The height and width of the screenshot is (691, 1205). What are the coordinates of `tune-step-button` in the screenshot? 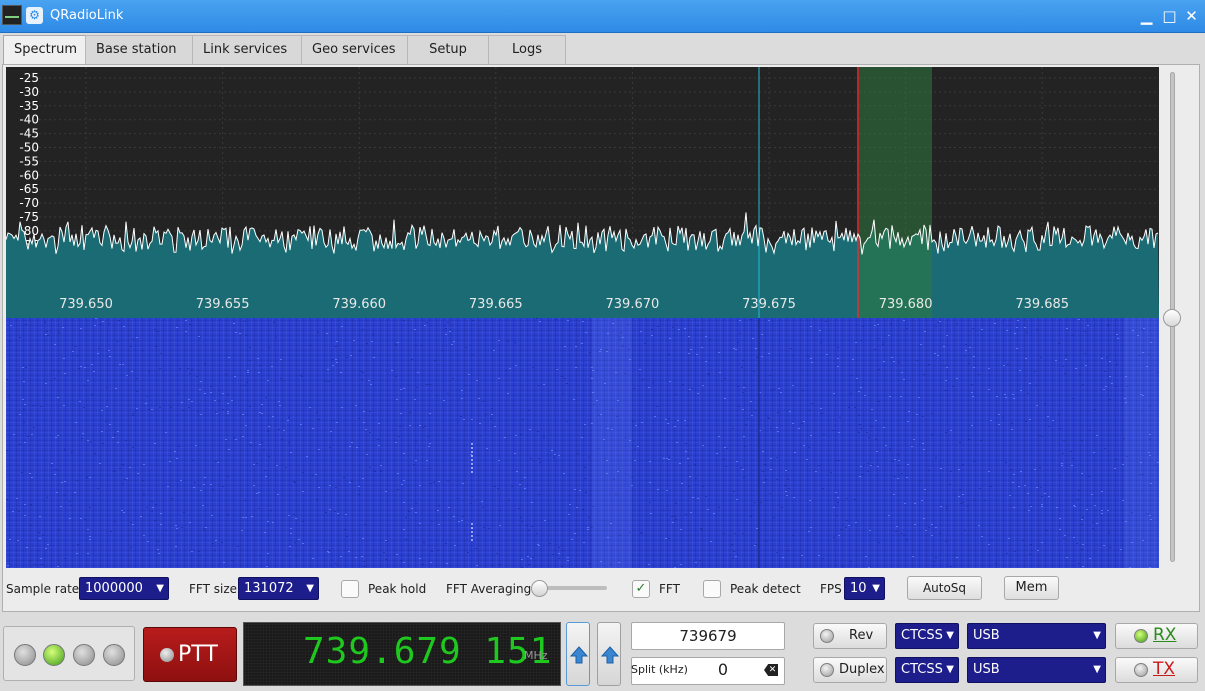 It's located at (609, 654).